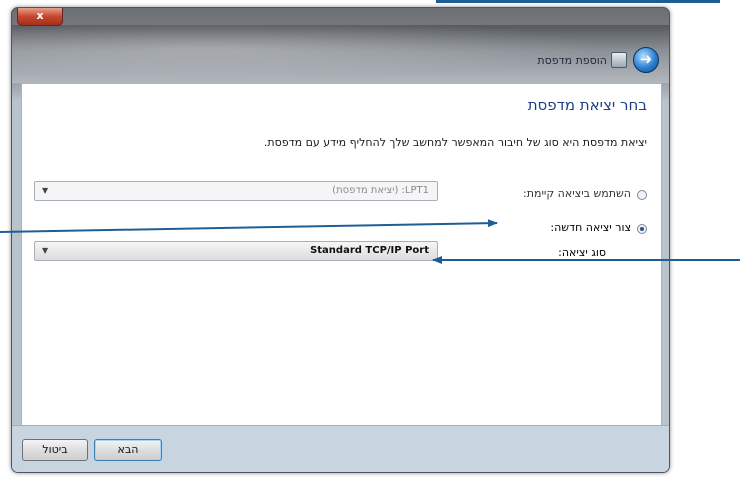  Describe the element at coordinates (236, 191) in the screenshot. I see `existing-port-dropdown: LPT1: (יציאת מדפסת) ▼` at that location.